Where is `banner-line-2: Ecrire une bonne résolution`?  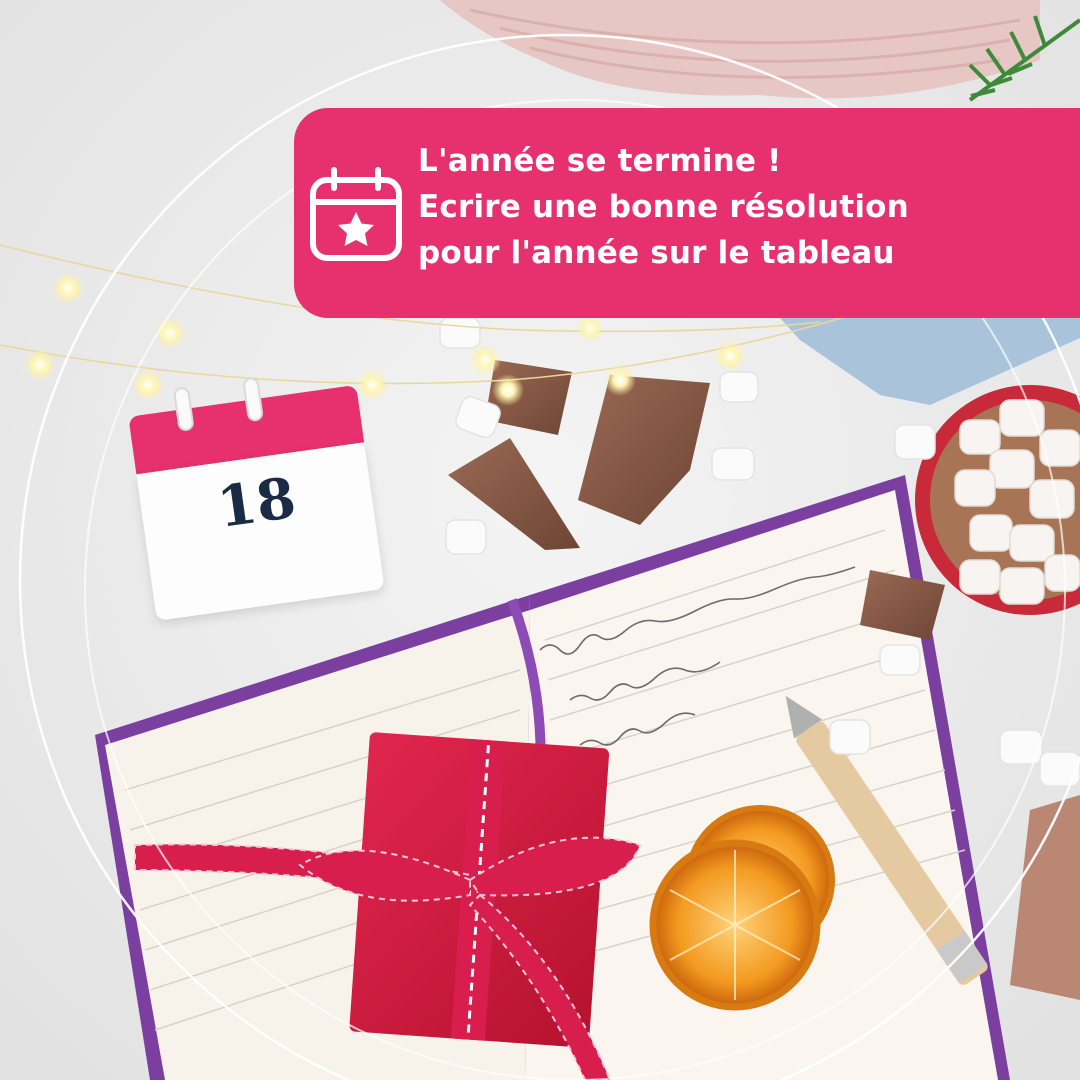
banner-line-2: Ecrire une bonne résolution is located at coordinates (663, 207).